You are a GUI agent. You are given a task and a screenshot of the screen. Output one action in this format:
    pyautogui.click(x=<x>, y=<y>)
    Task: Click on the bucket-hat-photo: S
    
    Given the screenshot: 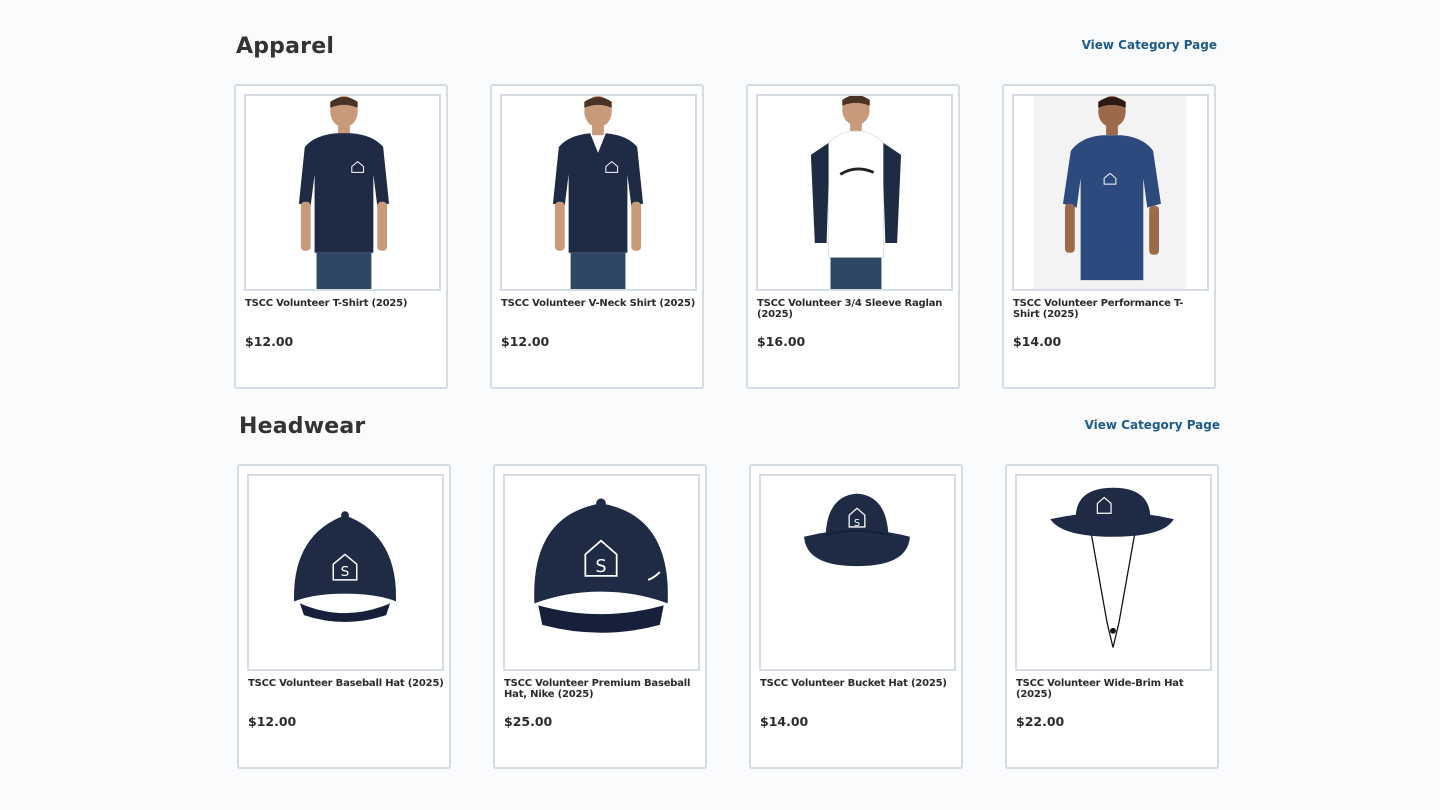 What is the action you would take?
    pyautogui.click(x=857, y=530)
    